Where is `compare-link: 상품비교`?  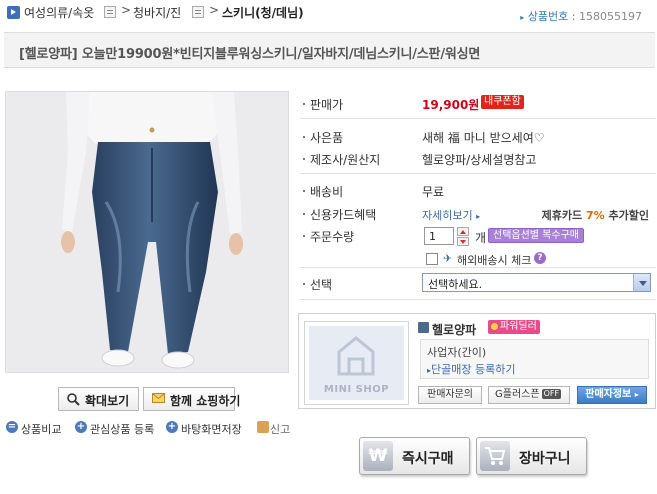
compare-link: 상품비교 is located at coordinates (41, 429).